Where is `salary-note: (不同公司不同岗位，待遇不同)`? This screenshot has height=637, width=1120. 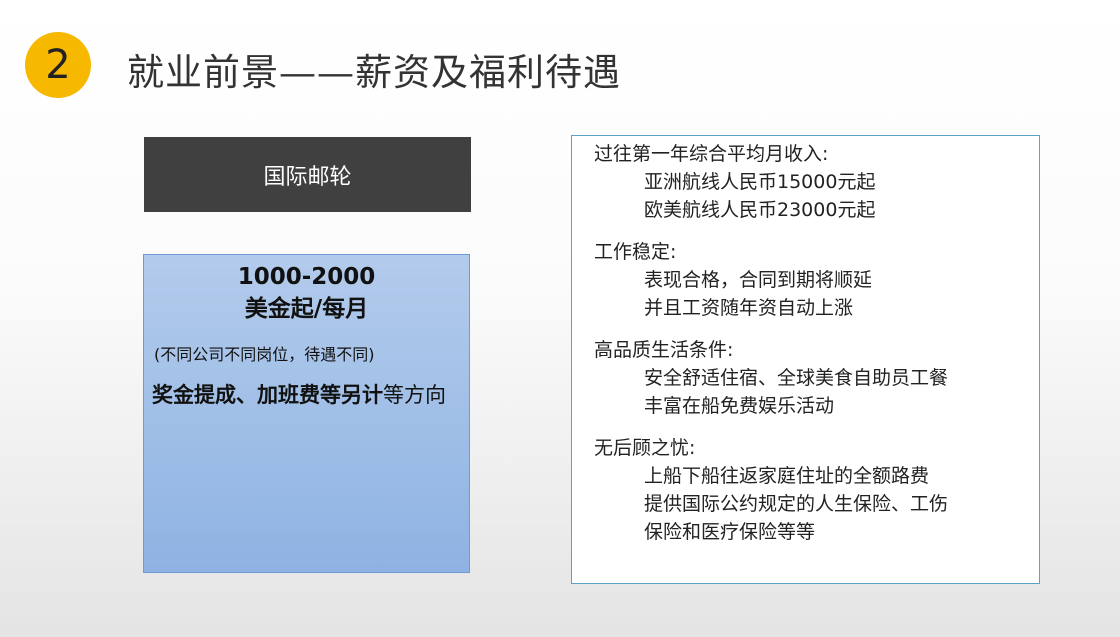
salary-note: (不同公司不同岗位，待遇不同) is located at coordinates (264, 354).